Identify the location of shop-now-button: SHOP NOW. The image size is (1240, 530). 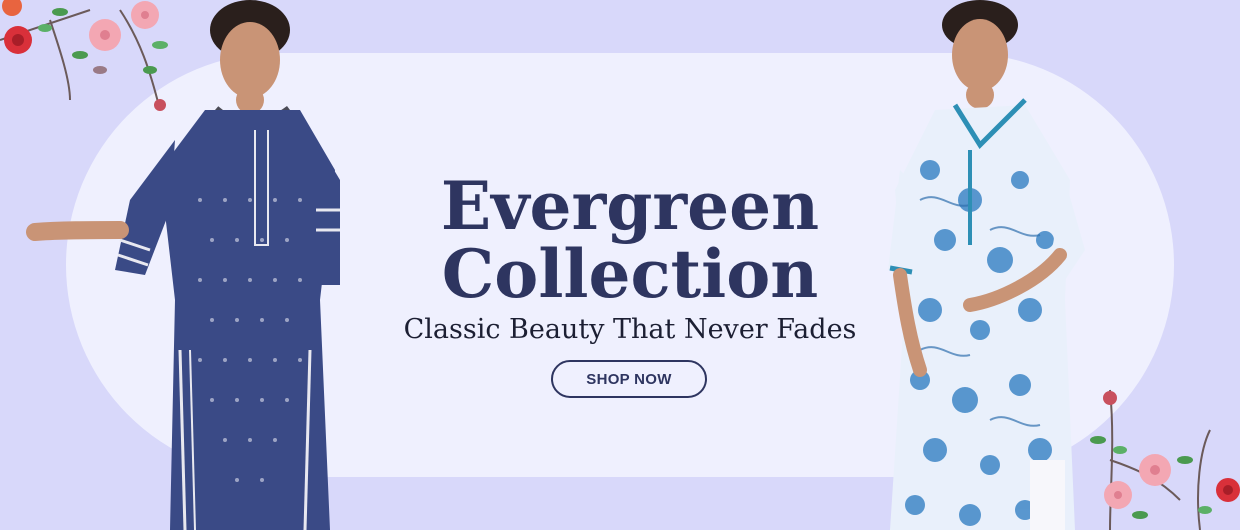
(629, 379).